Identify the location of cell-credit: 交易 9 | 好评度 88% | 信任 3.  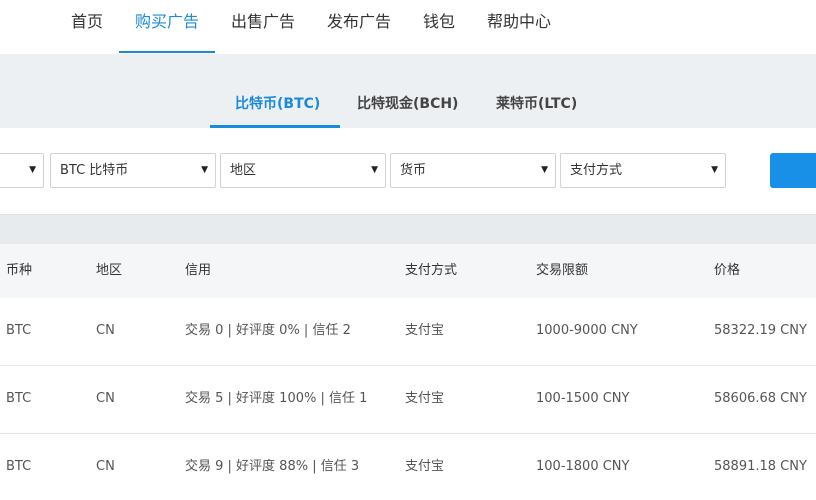
(272, 466).